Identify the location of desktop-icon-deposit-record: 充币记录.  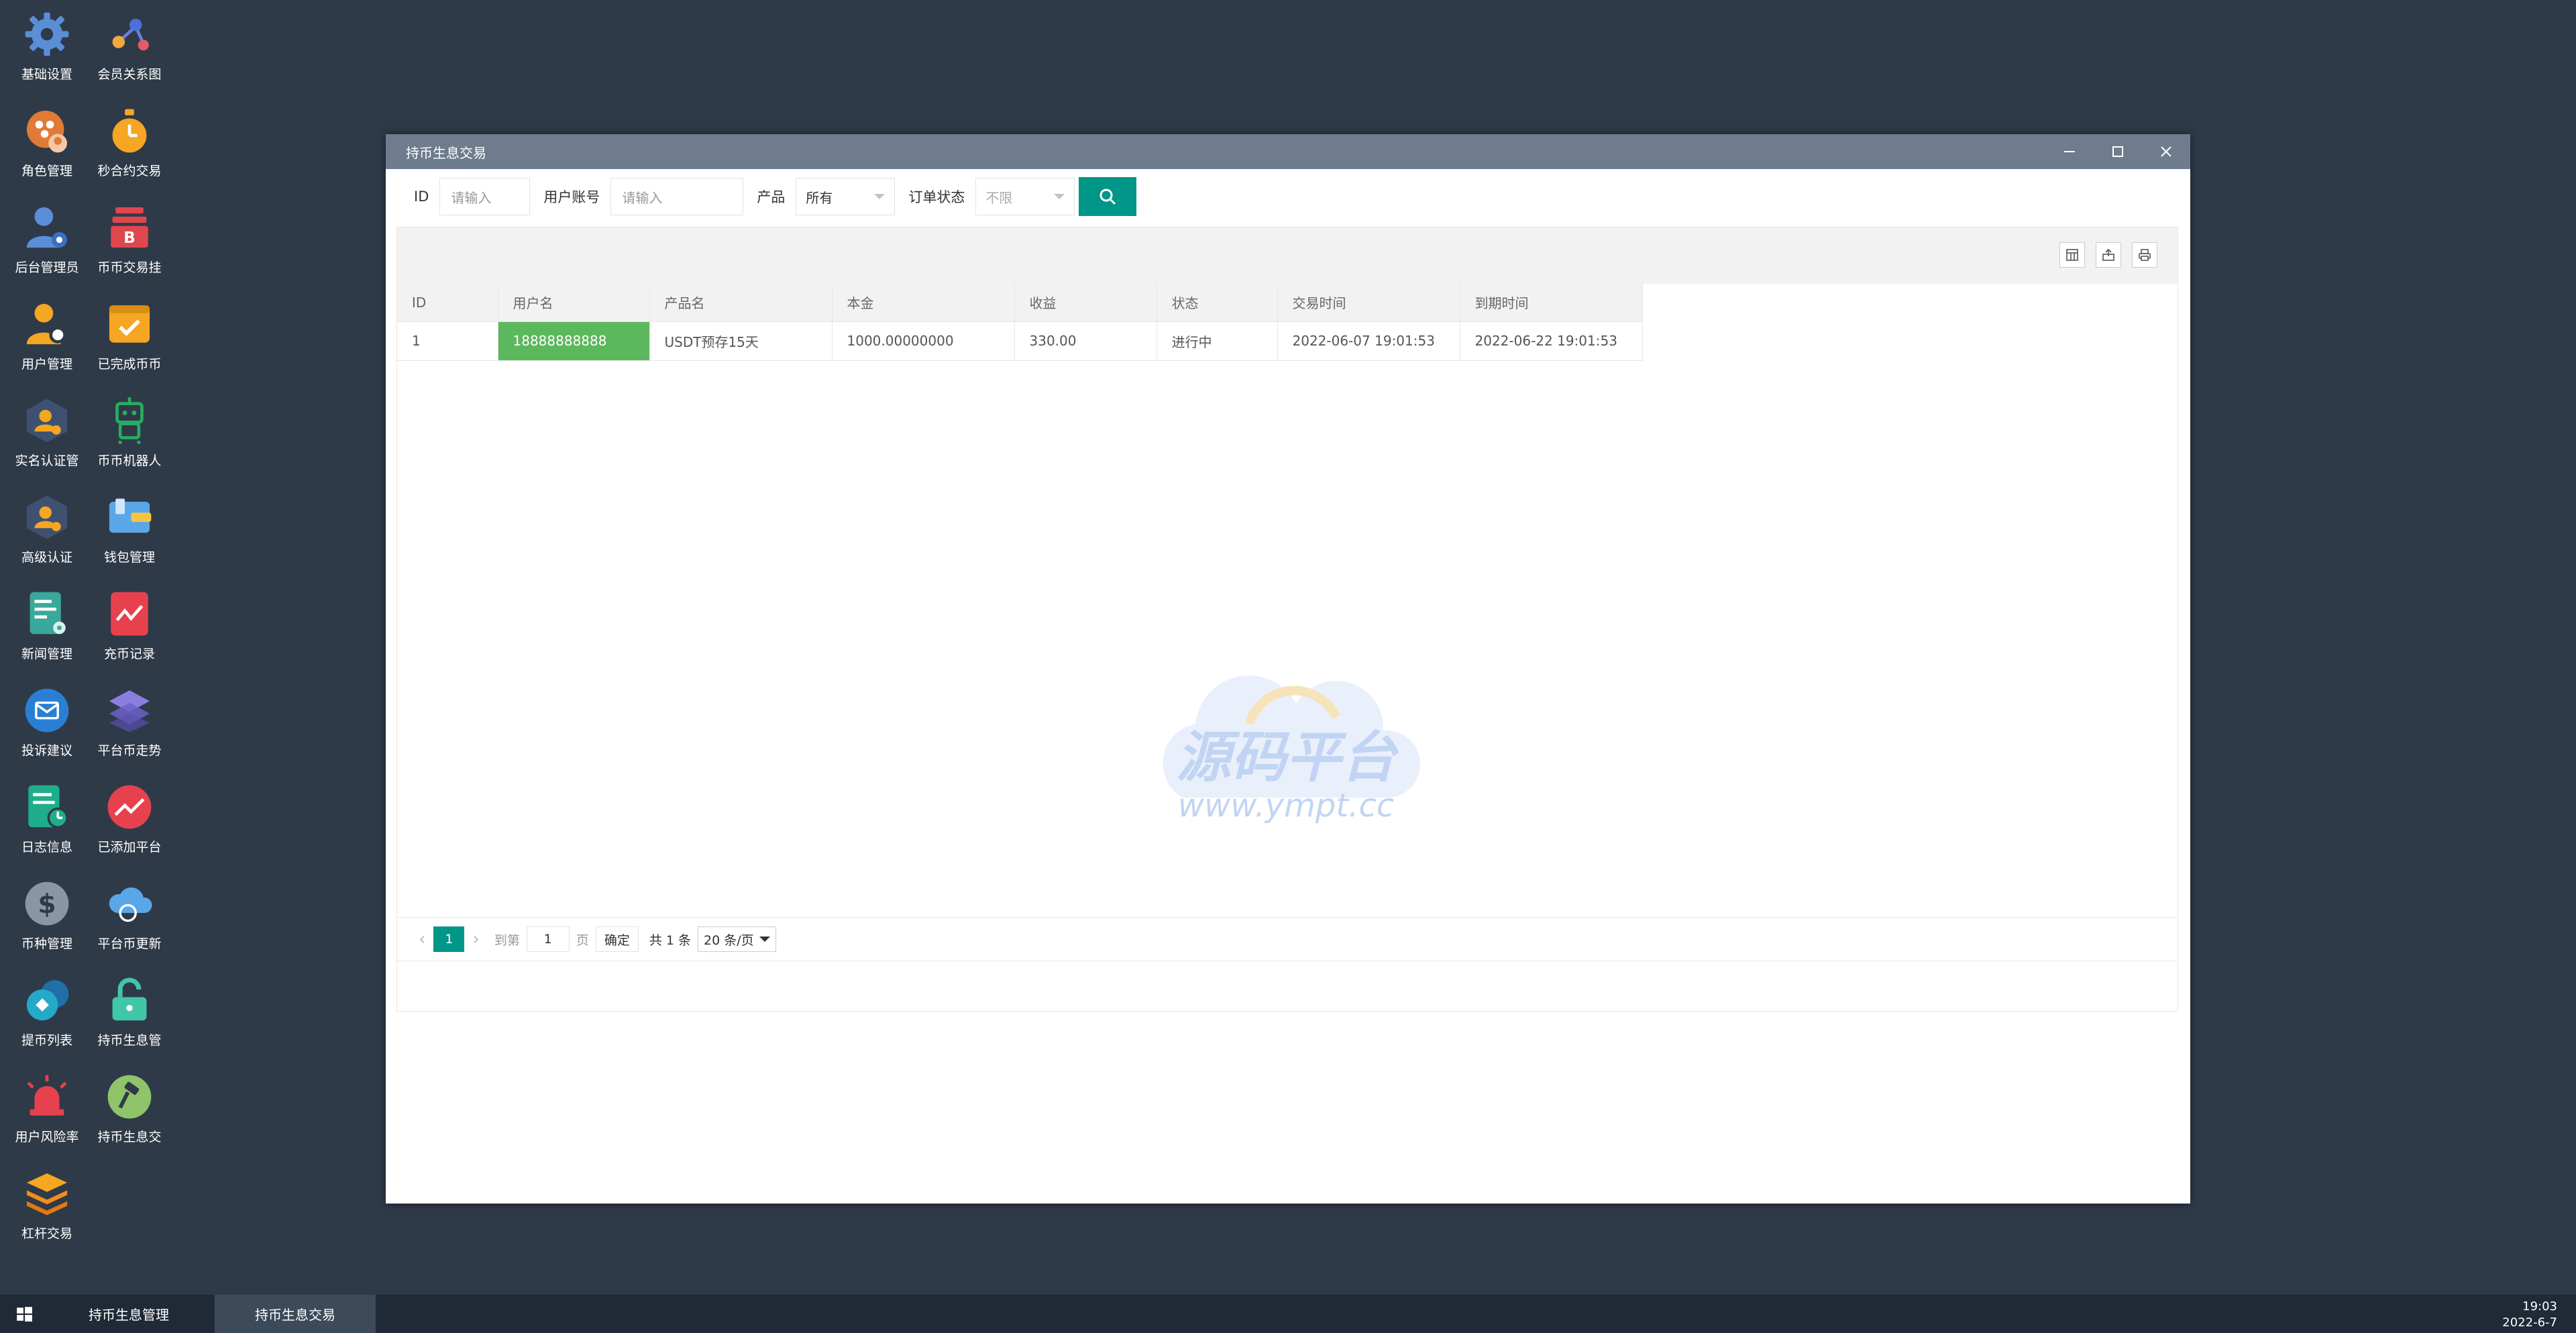
(129, 623).